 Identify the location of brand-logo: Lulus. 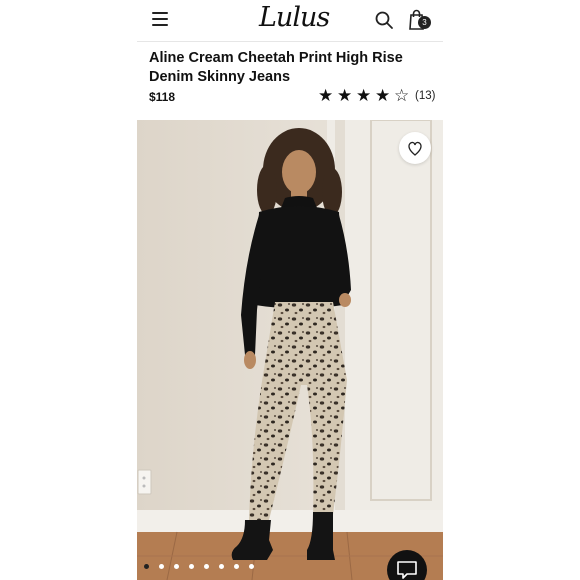
(294, 17).